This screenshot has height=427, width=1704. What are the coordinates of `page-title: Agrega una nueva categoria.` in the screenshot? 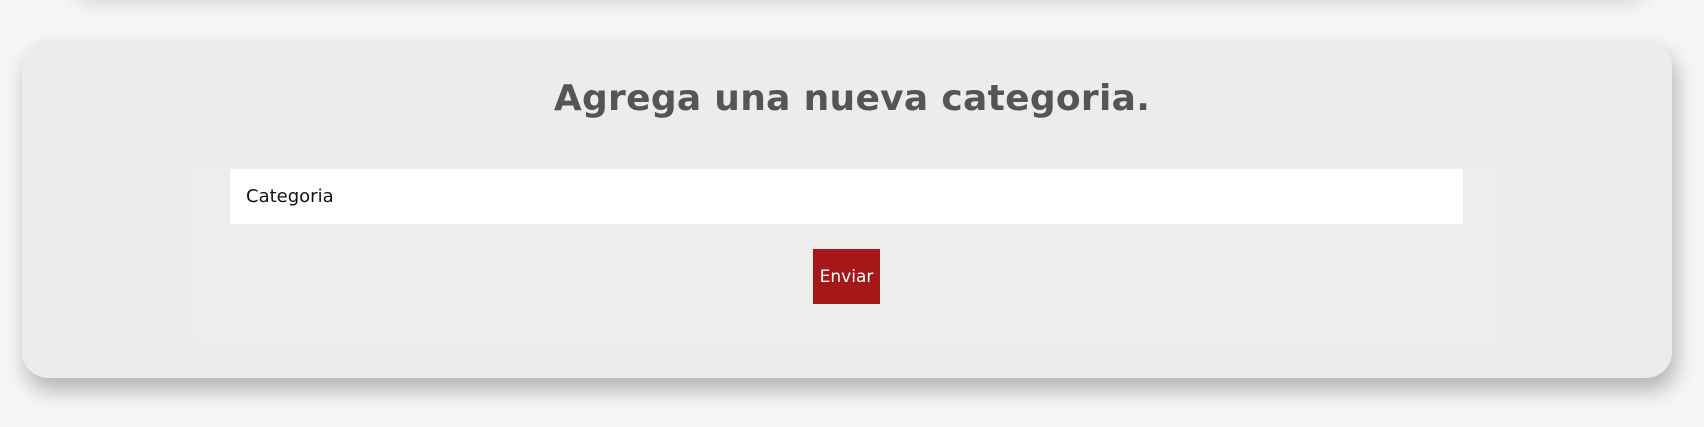 It's located at (852, 98).